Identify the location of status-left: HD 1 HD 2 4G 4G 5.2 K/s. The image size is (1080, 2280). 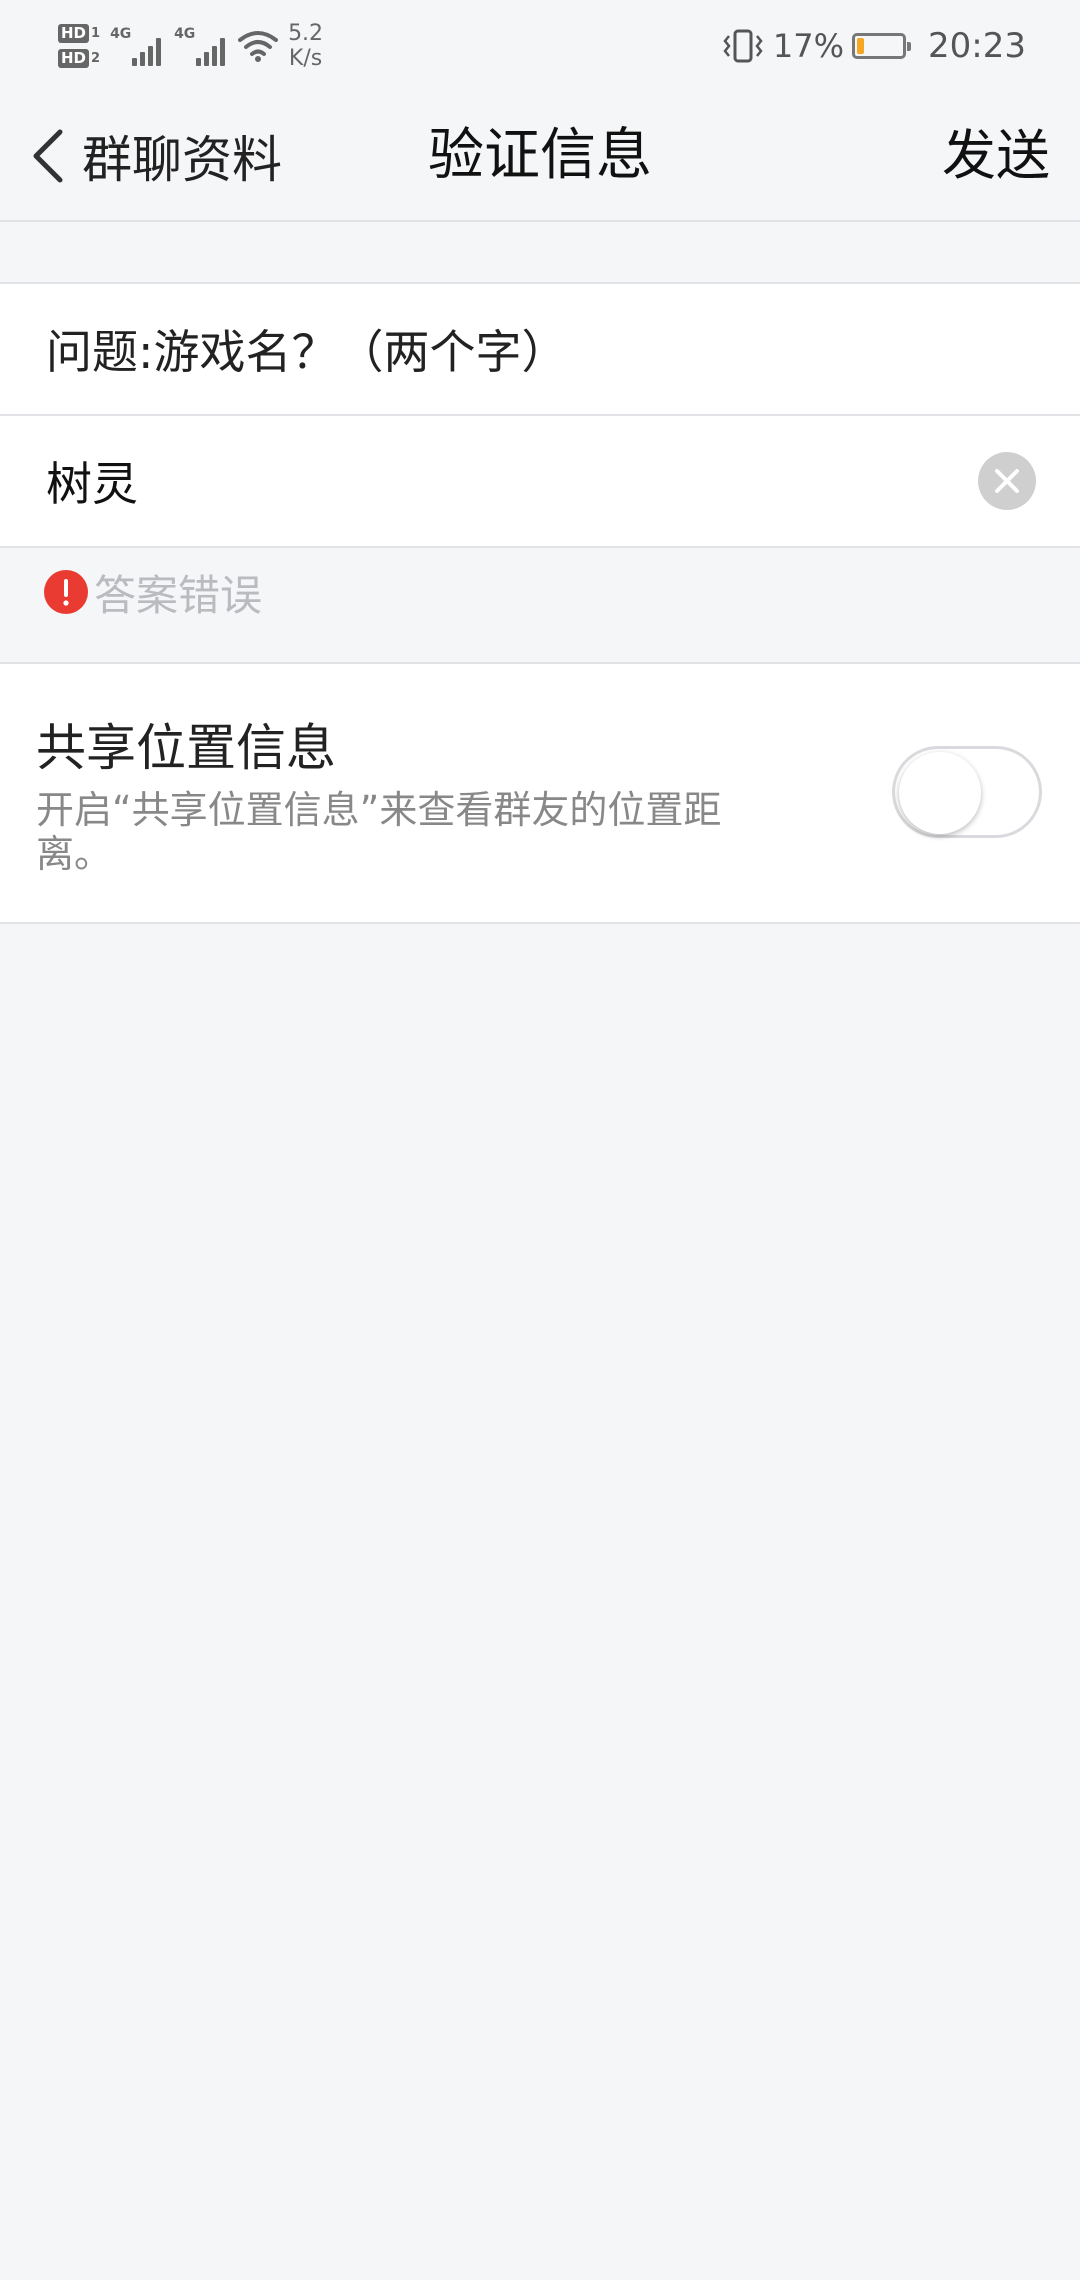
(190, 46).